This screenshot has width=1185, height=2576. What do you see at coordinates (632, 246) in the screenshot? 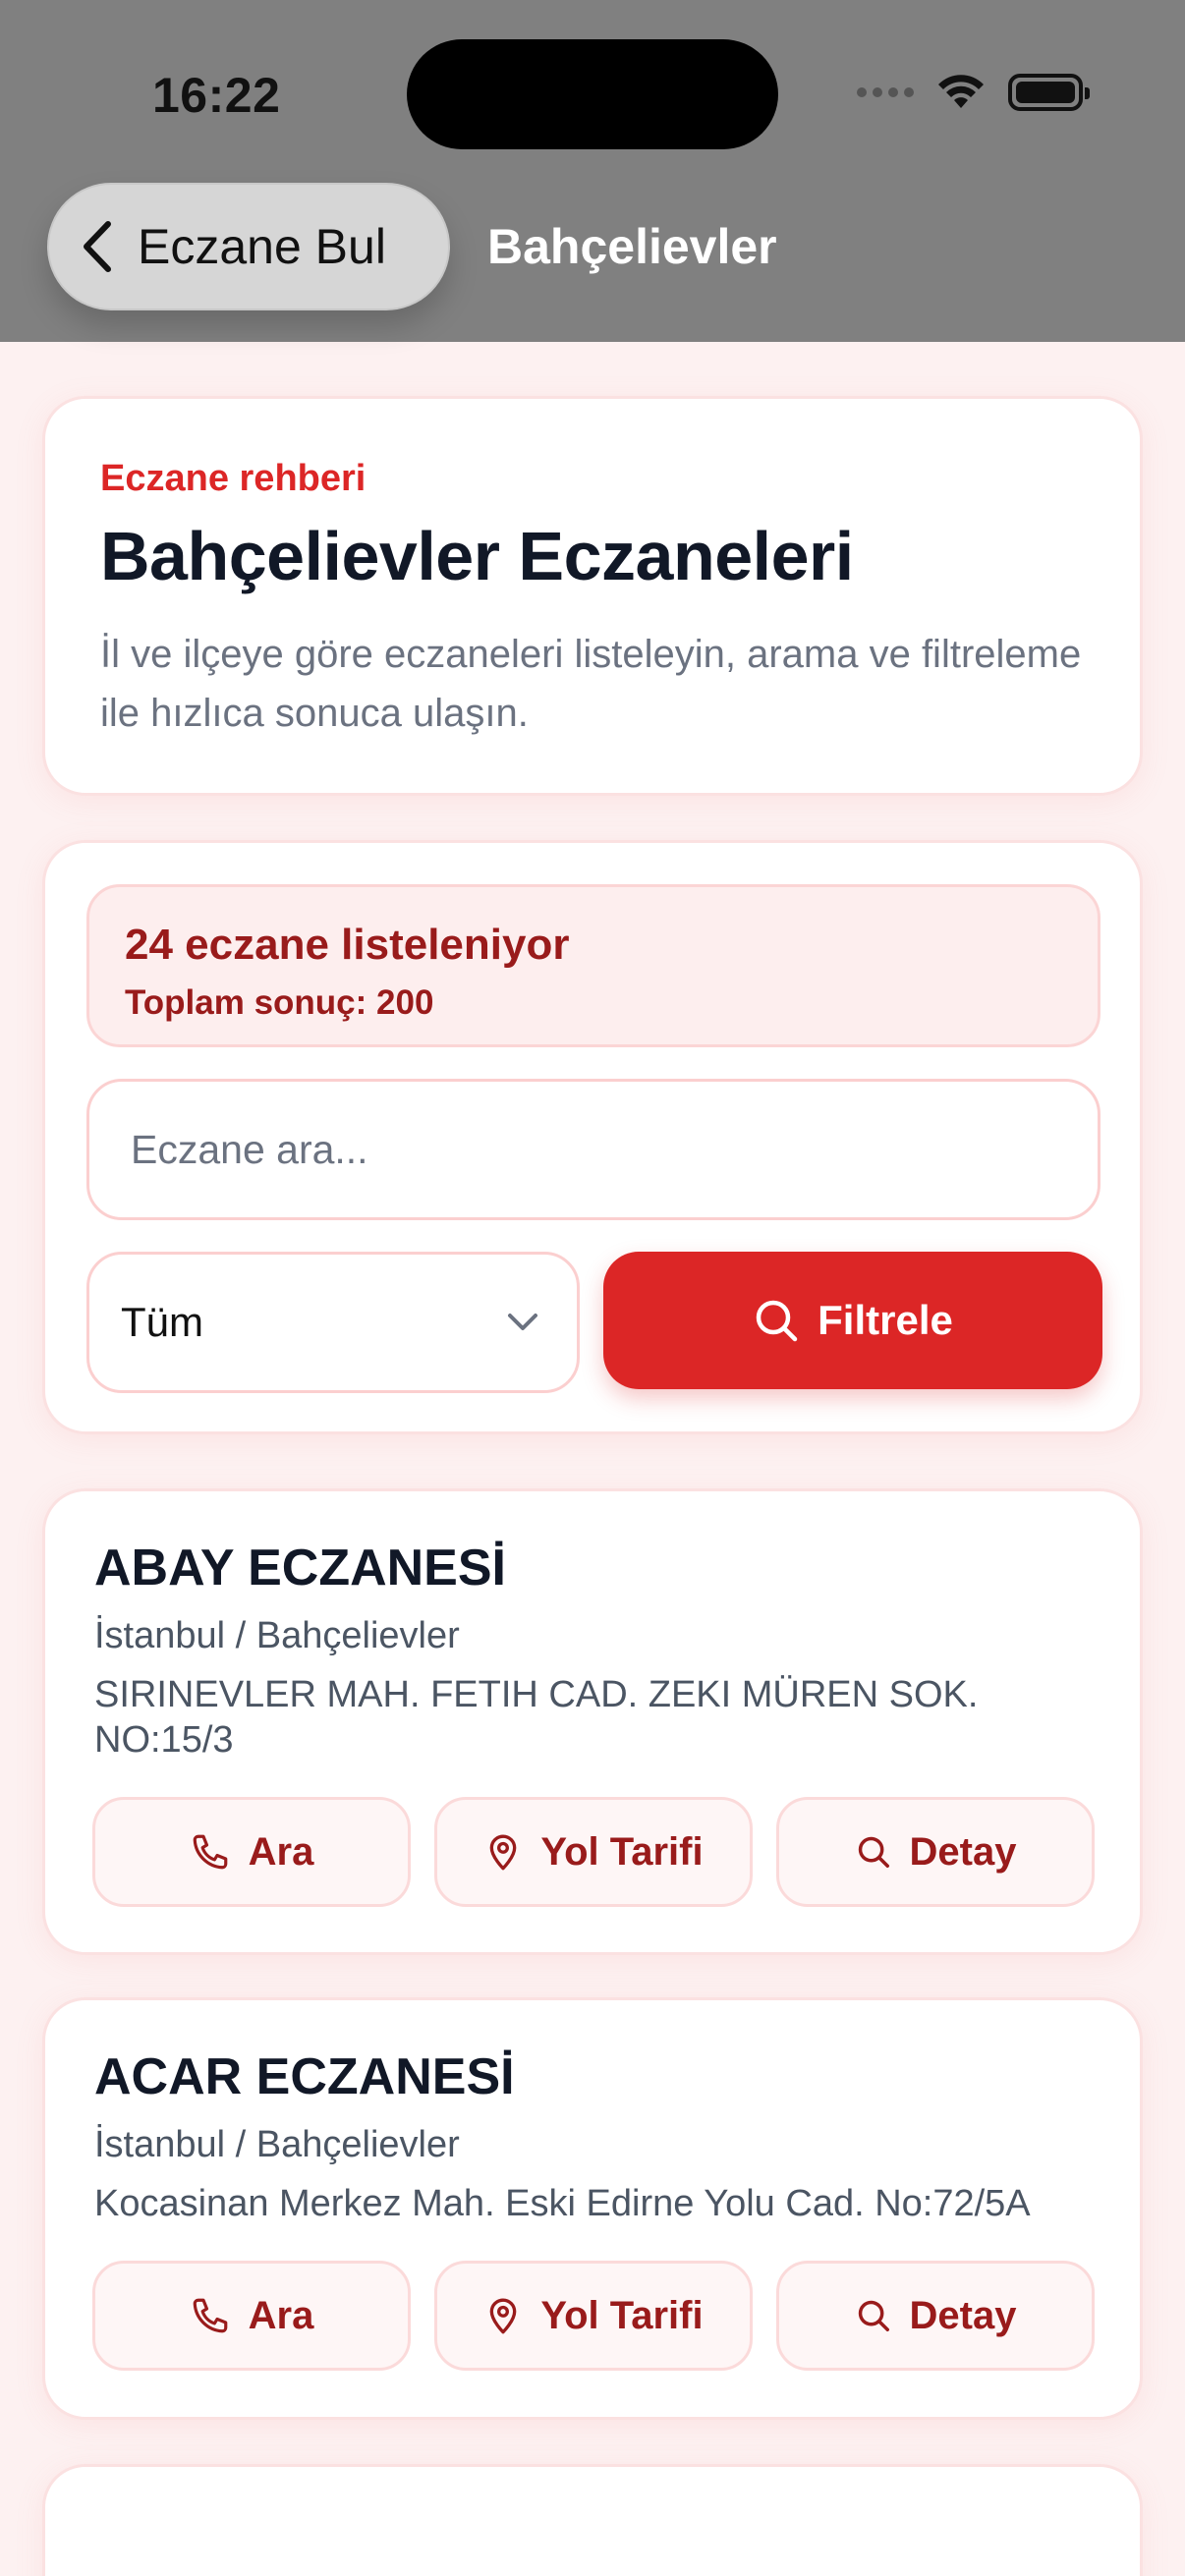
I see `nav-title: Bahçelievler` at bounding box center [632, 246].